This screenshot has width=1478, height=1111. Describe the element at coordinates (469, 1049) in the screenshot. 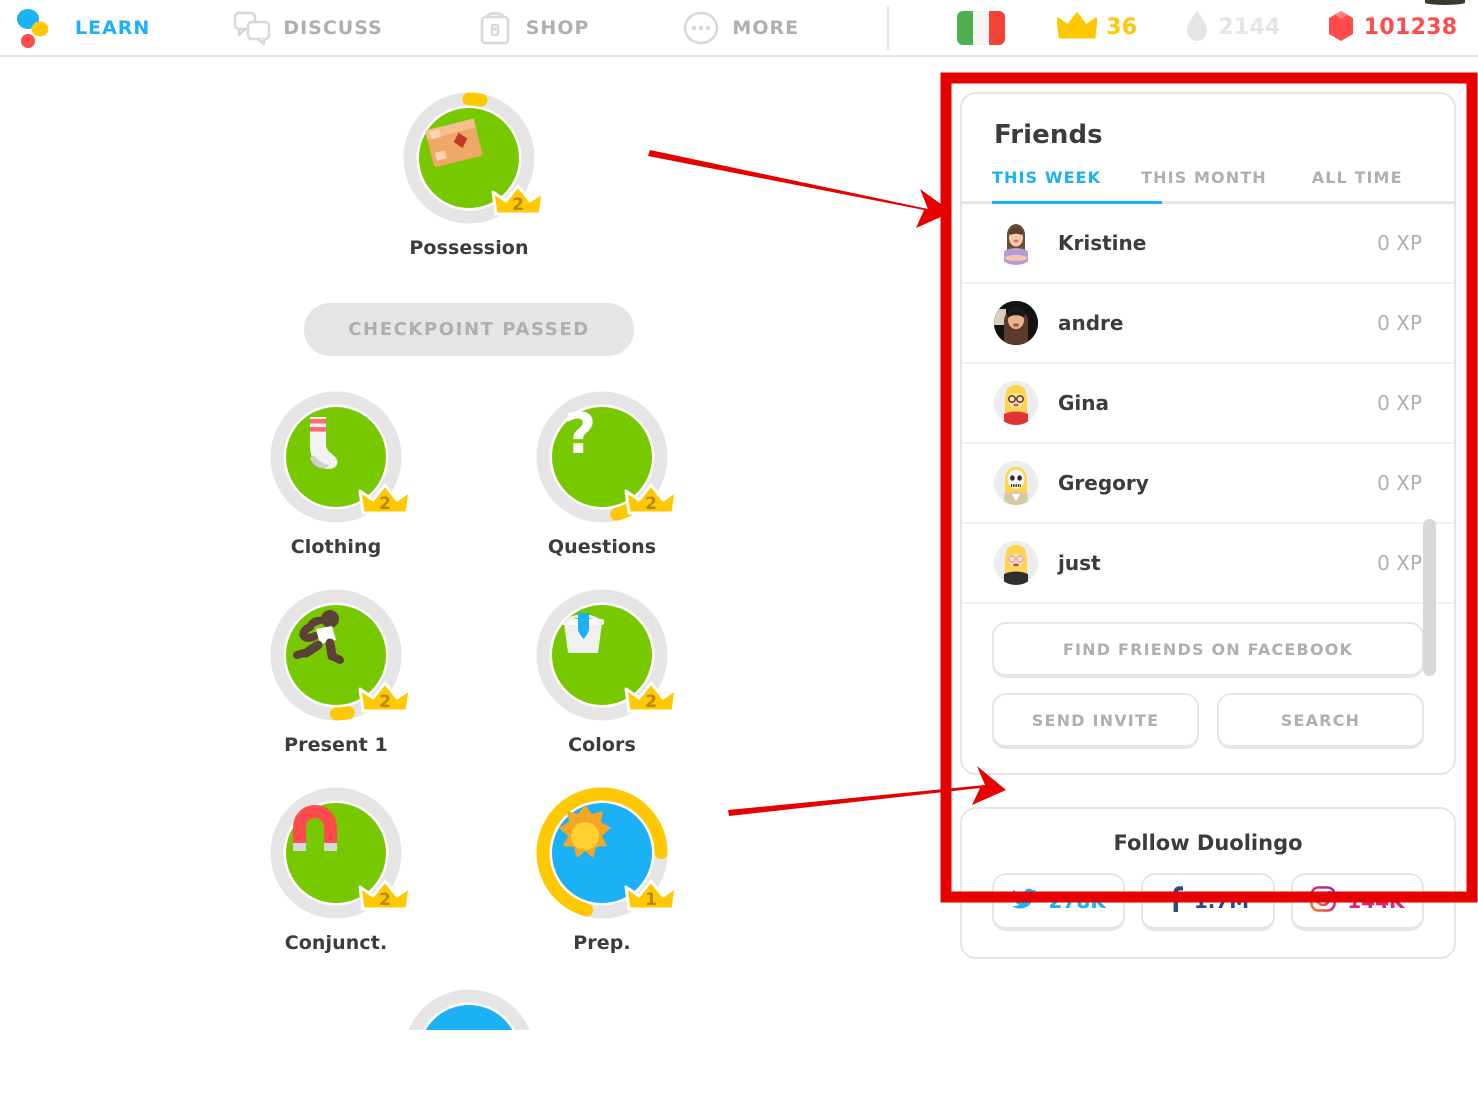

I see `skill-partial-next` at that location.